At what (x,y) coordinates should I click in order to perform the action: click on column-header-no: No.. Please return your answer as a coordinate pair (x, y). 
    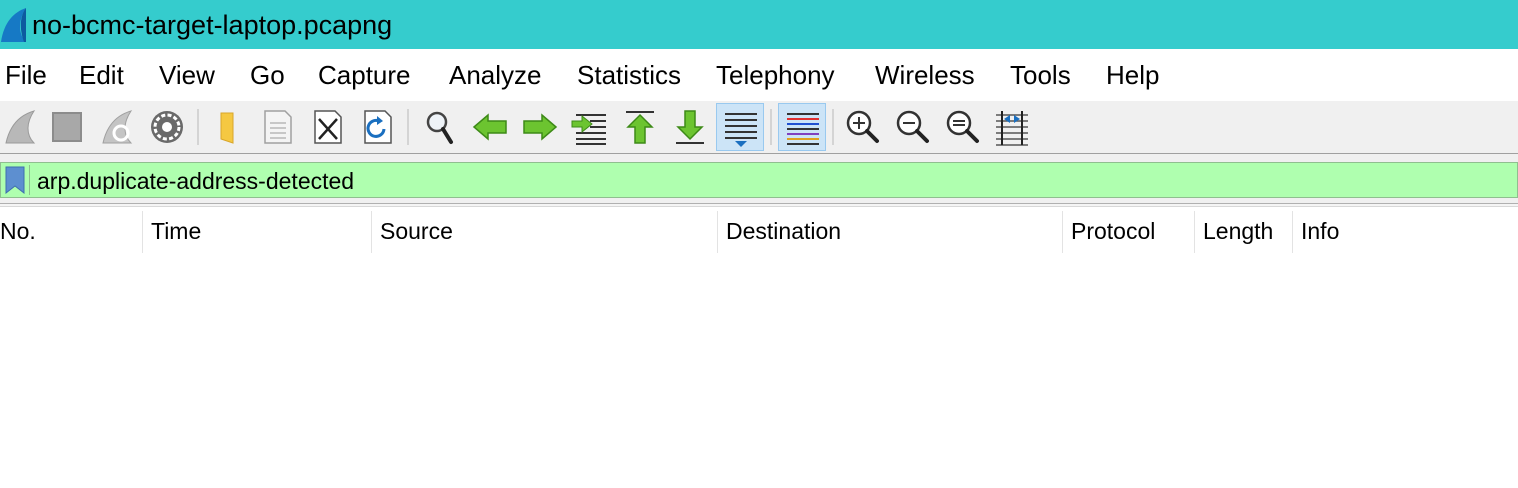
    Looking at the image, I should click on (71, 231).